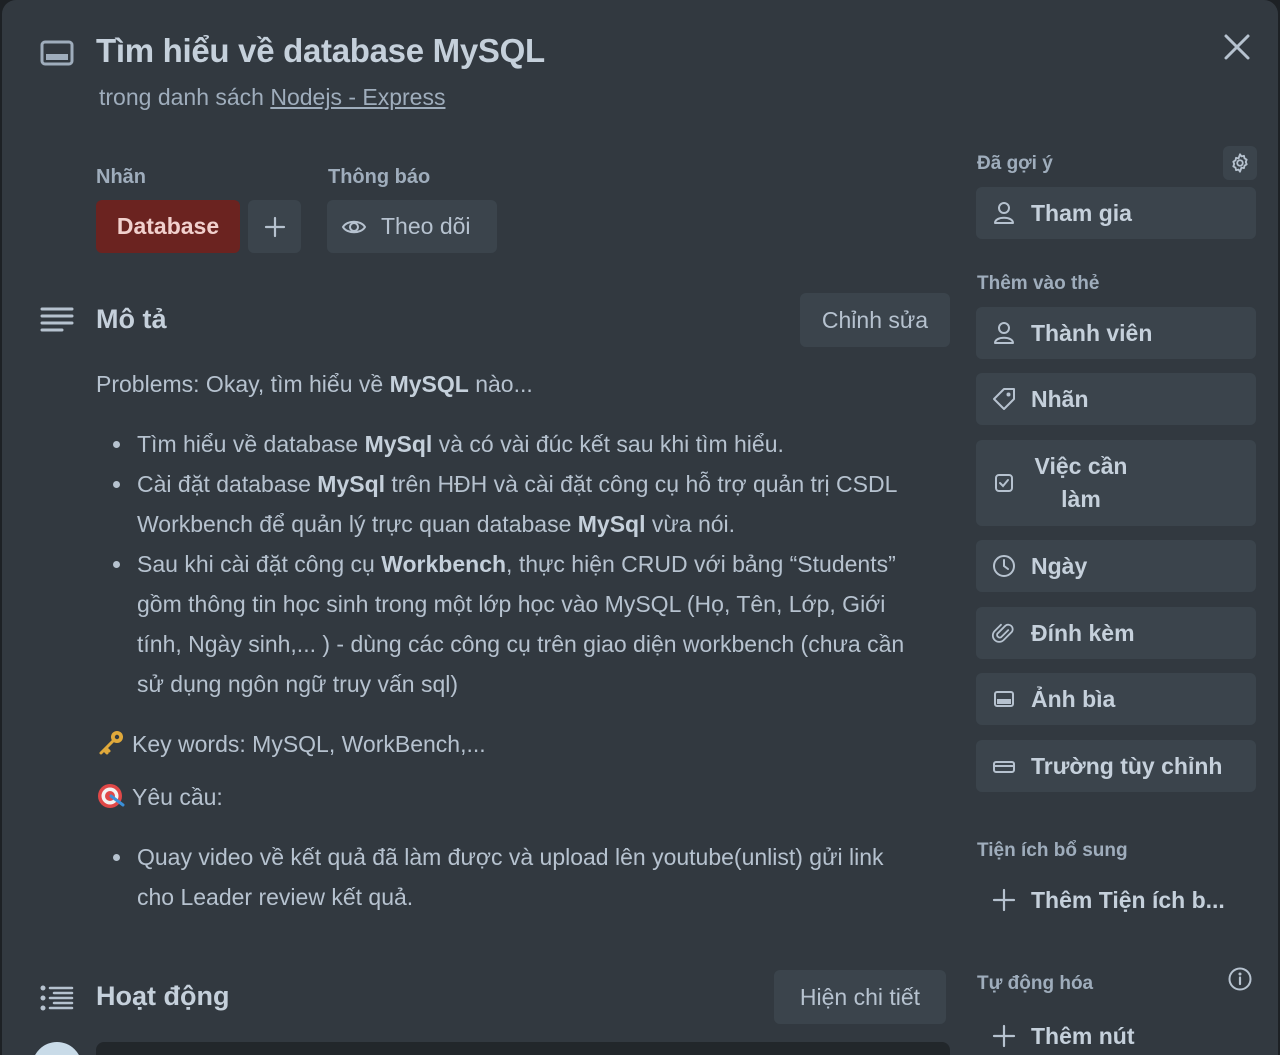 Image resolution: width=1280 pixels, height=1055 pixels. I want to click on edit-description-button: Chỉnh sửa, so click(875, 320).